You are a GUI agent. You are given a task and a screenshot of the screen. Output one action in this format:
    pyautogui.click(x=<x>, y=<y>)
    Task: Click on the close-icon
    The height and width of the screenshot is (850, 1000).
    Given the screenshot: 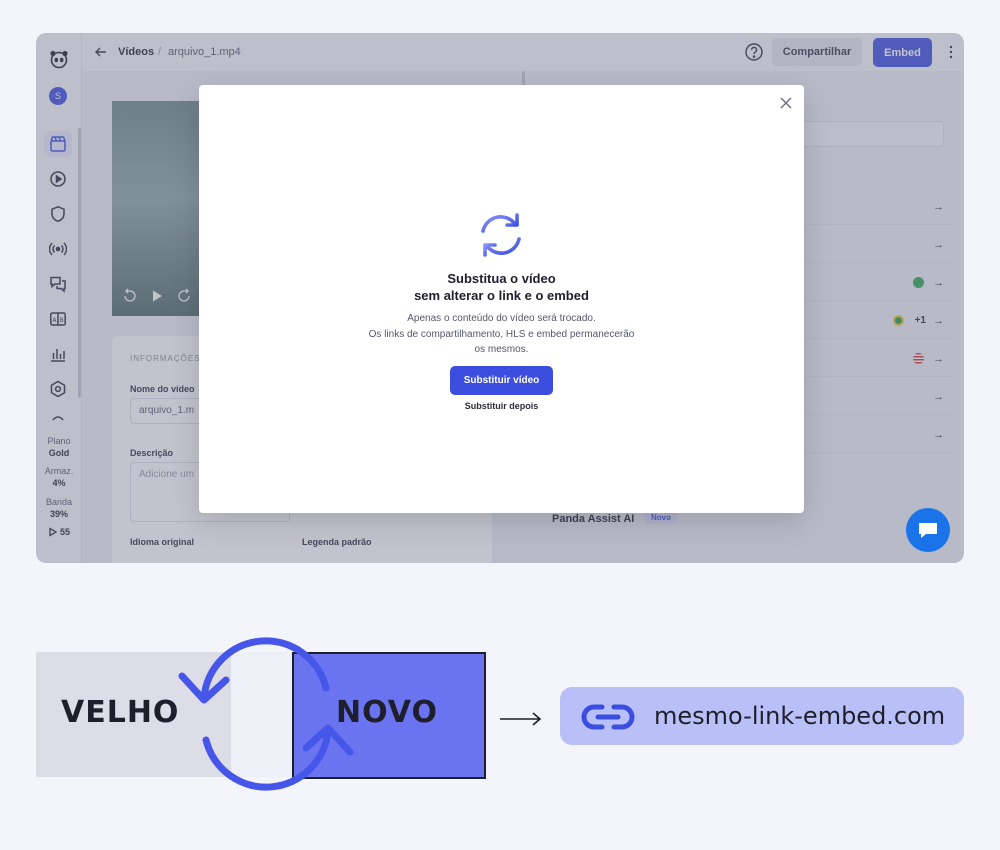 What is the action you would take?
    pyautogui.click(x=786, y=103)
    